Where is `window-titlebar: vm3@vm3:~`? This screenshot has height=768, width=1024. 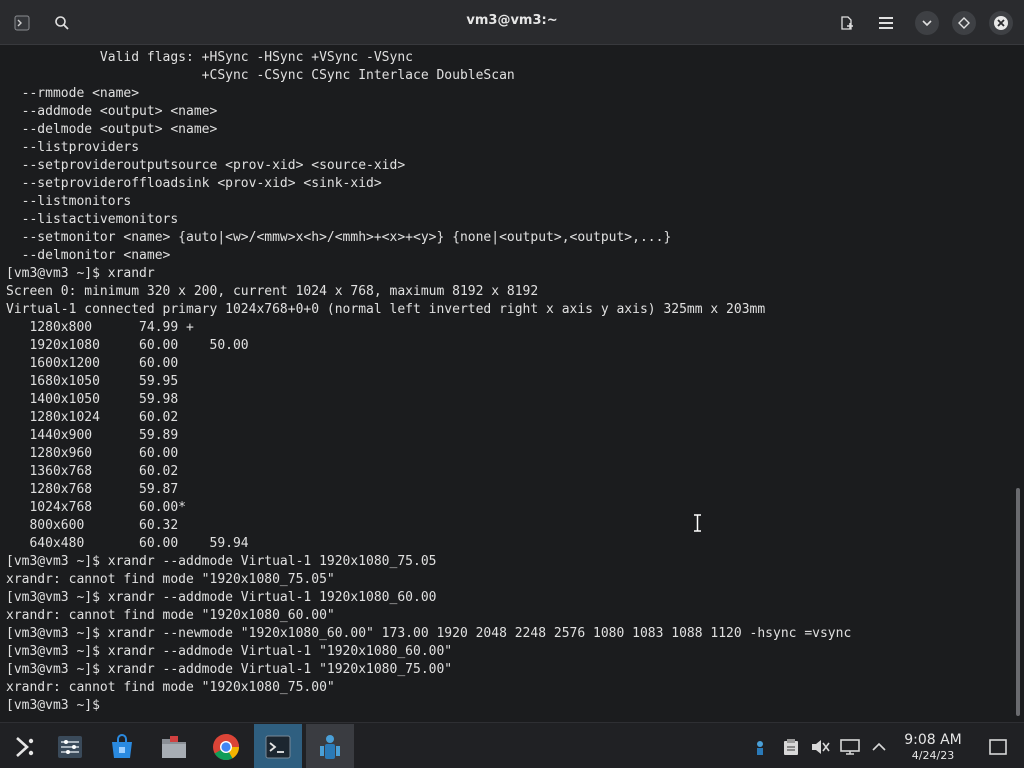 window-titlebar: vm3@vm3:~ is located at coordinates (512, 22).